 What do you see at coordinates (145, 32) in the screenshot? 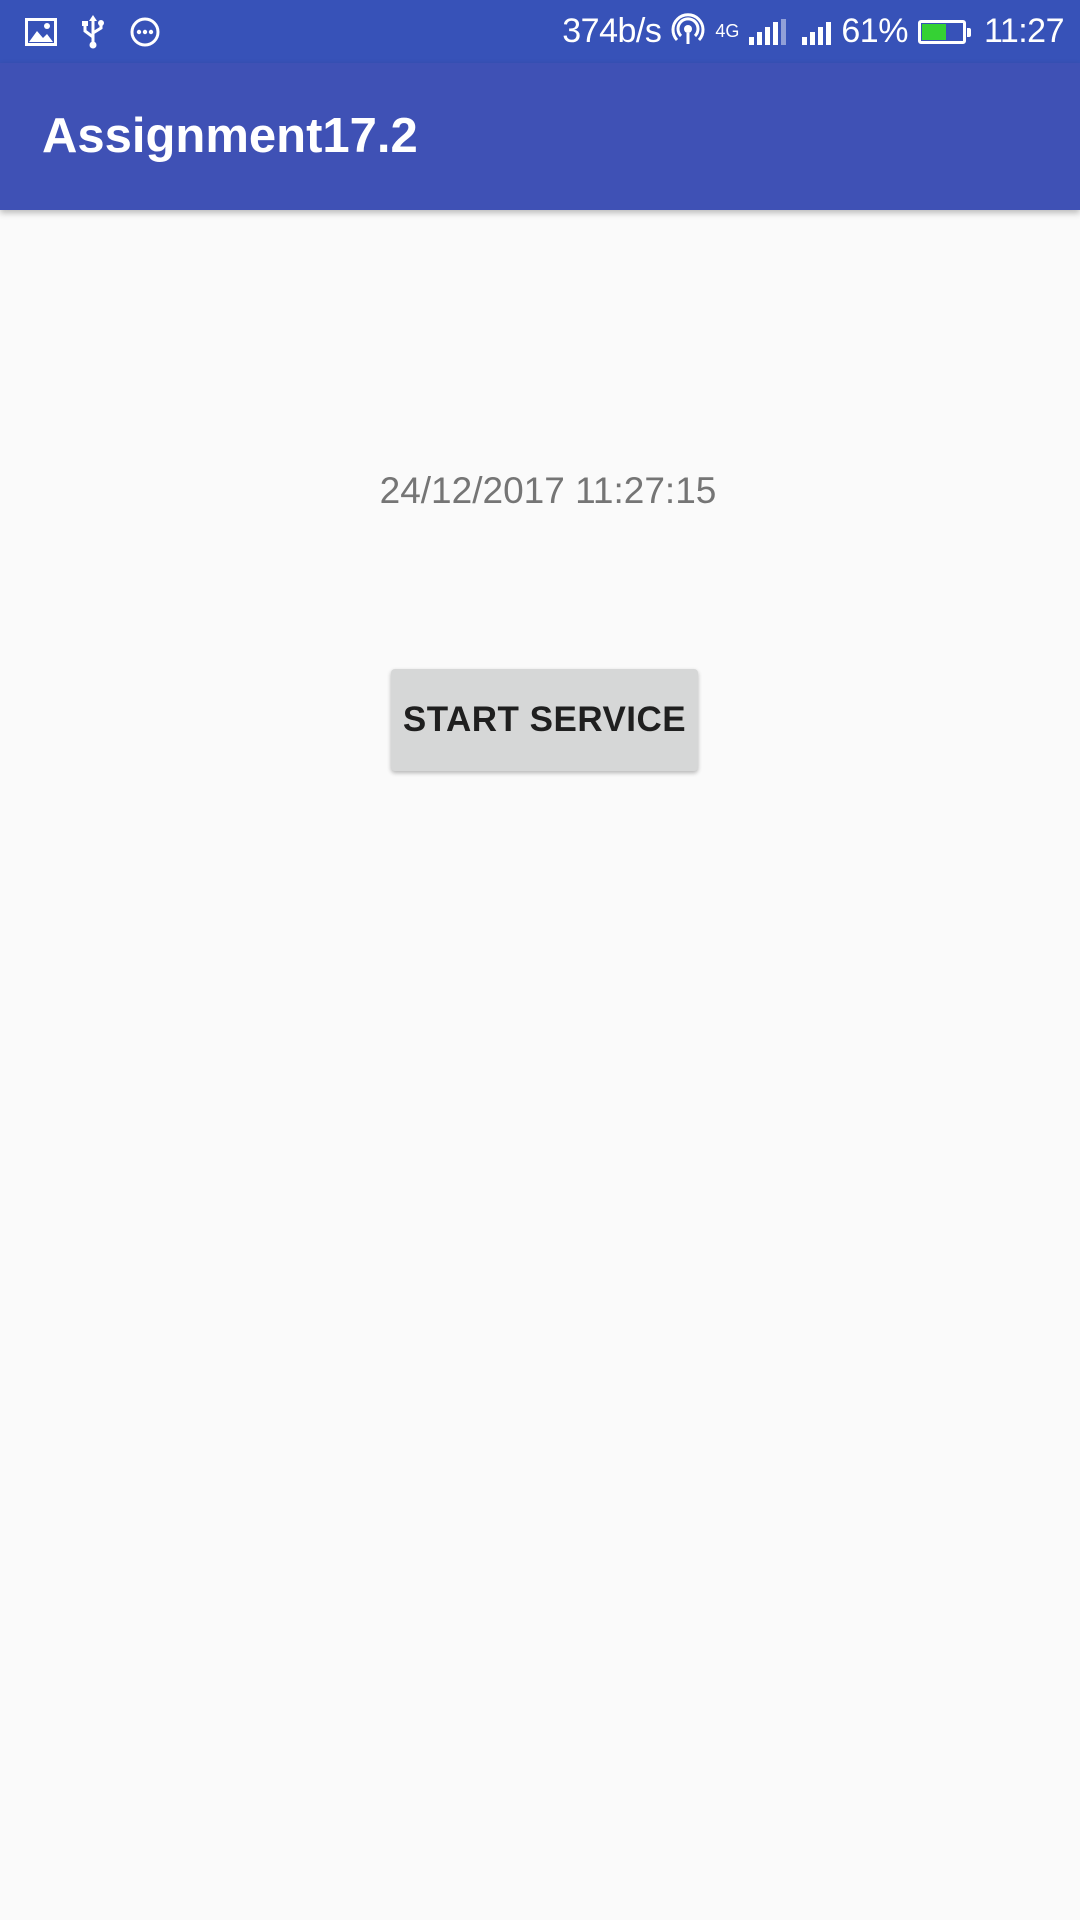
I see `more-circle-icon` at bounding box center [145, 32].